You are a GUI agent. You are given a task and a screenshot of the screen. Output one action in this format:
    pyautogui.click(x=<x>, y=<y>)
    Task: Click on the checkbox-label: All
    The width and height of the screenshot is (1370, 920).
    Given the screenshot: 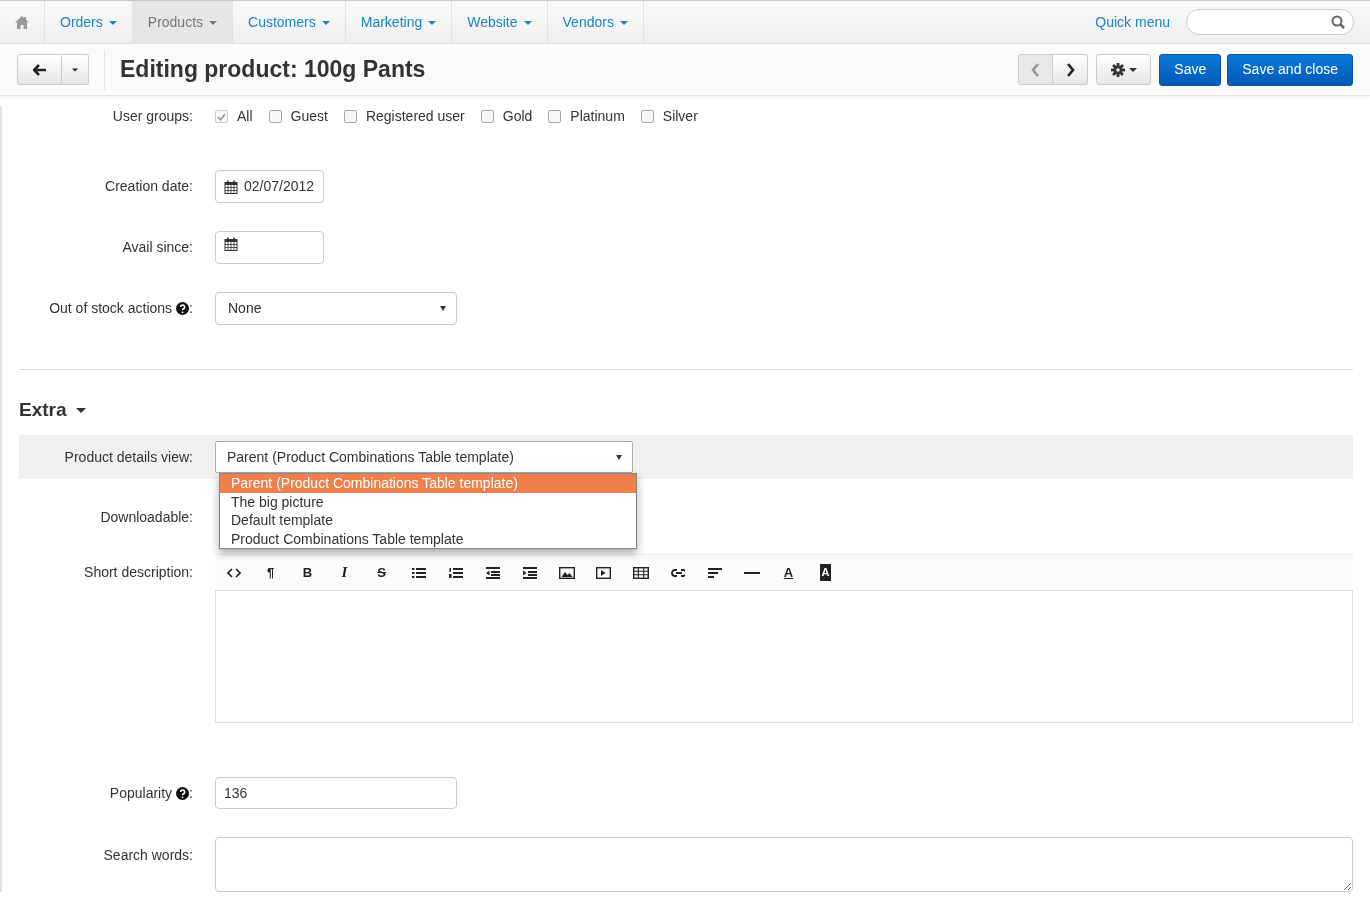 What is the action you would take?
    pyautogui.click(x=245, y=116)
    